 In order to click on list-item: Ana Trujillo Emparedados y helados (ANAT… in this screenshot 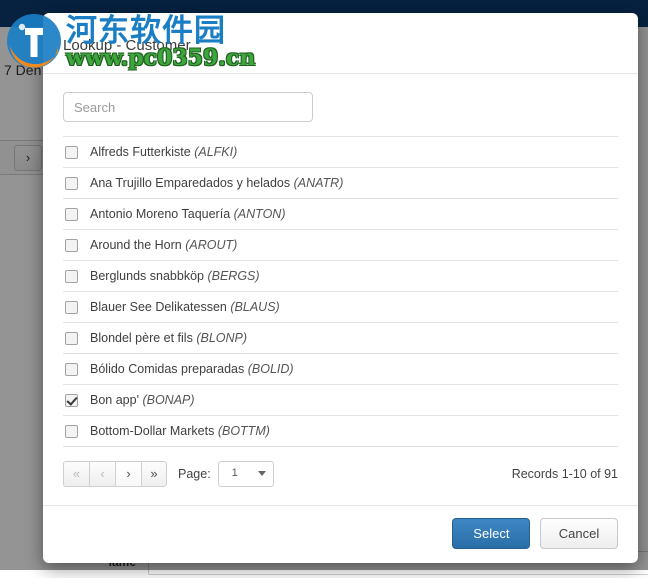, I will do `click(340, 183)`.